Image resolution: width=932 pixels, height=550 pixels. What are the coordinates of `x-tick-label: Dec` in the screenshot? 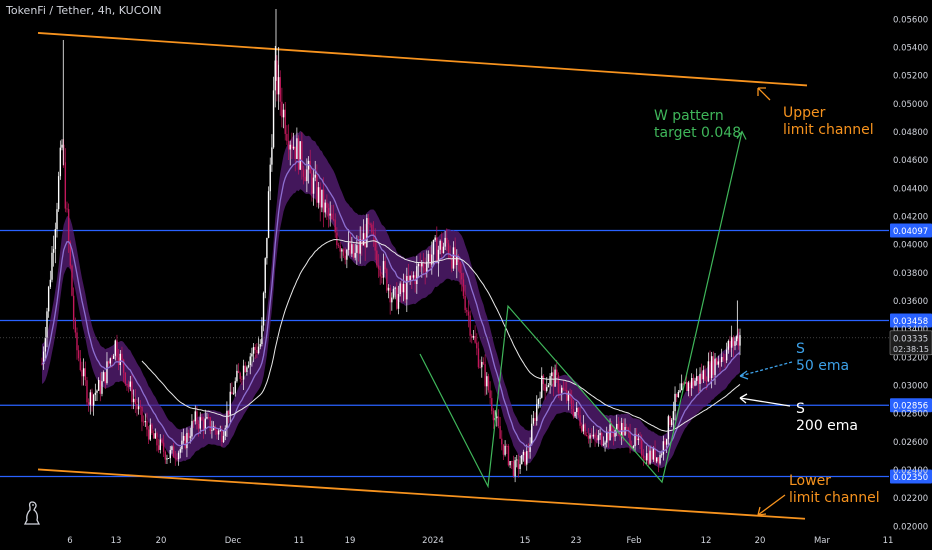 It's located at (233, 541).